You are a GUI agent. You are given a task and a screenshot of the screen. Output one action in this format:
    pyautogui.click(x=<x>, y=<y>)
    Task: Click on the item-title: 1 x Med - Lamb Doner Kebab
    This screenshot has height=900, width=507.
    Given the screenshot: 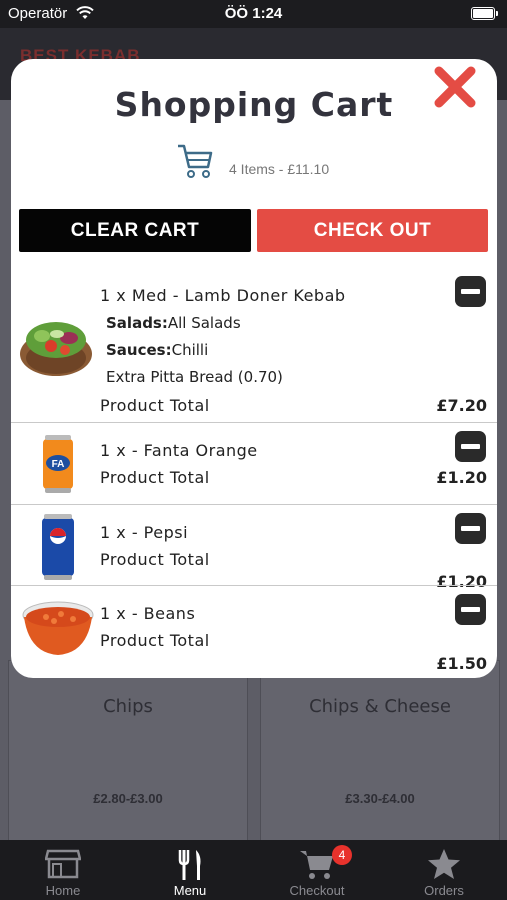 What is the action you would take?
    pyautogui.click(x=223, y=295)
    